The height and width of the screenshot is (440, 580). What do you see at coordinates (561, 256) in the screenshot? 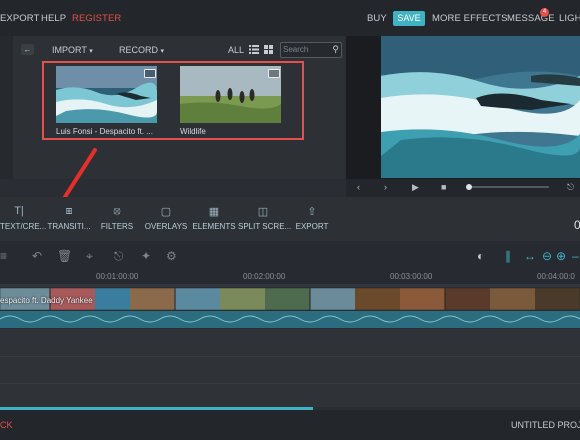
I see `zoom-in-icon: ⊕` at bounding box center [561, 256].